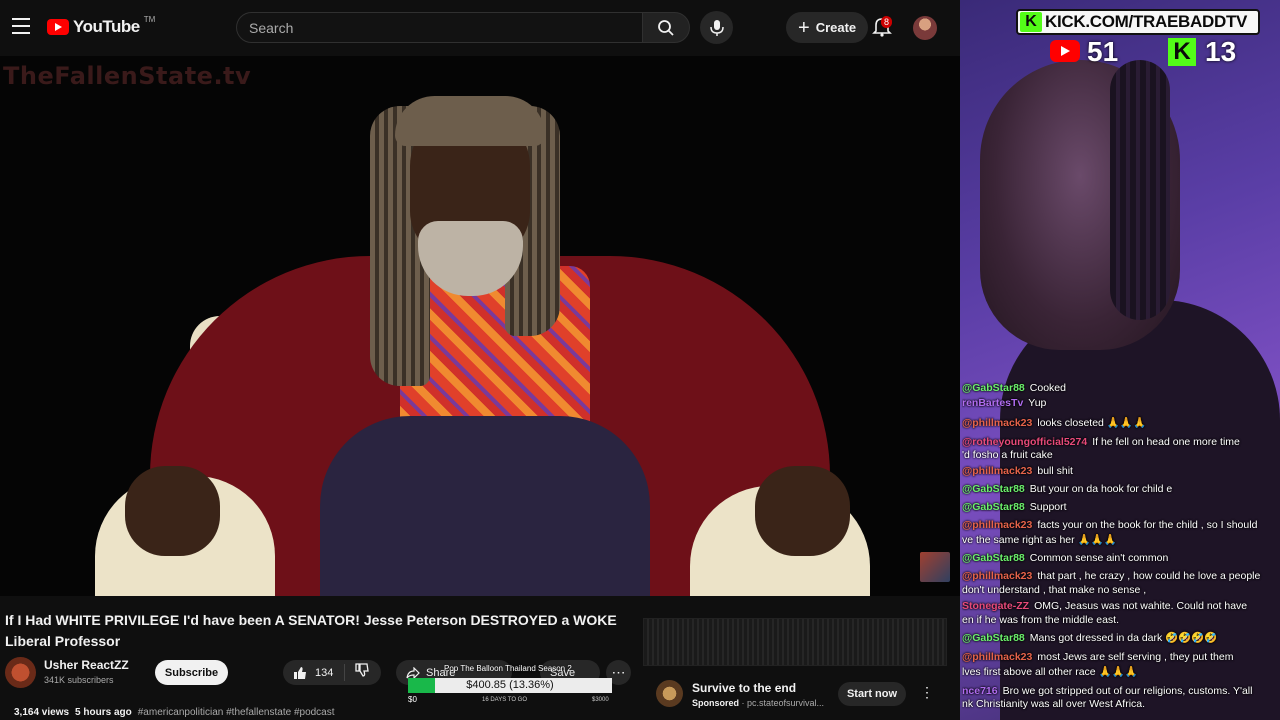 The image size is (1280, 720). What do you see at coordinates (836, 27) in the screenshot?
I see `create-label: Create` at bounding box center [836, 27].